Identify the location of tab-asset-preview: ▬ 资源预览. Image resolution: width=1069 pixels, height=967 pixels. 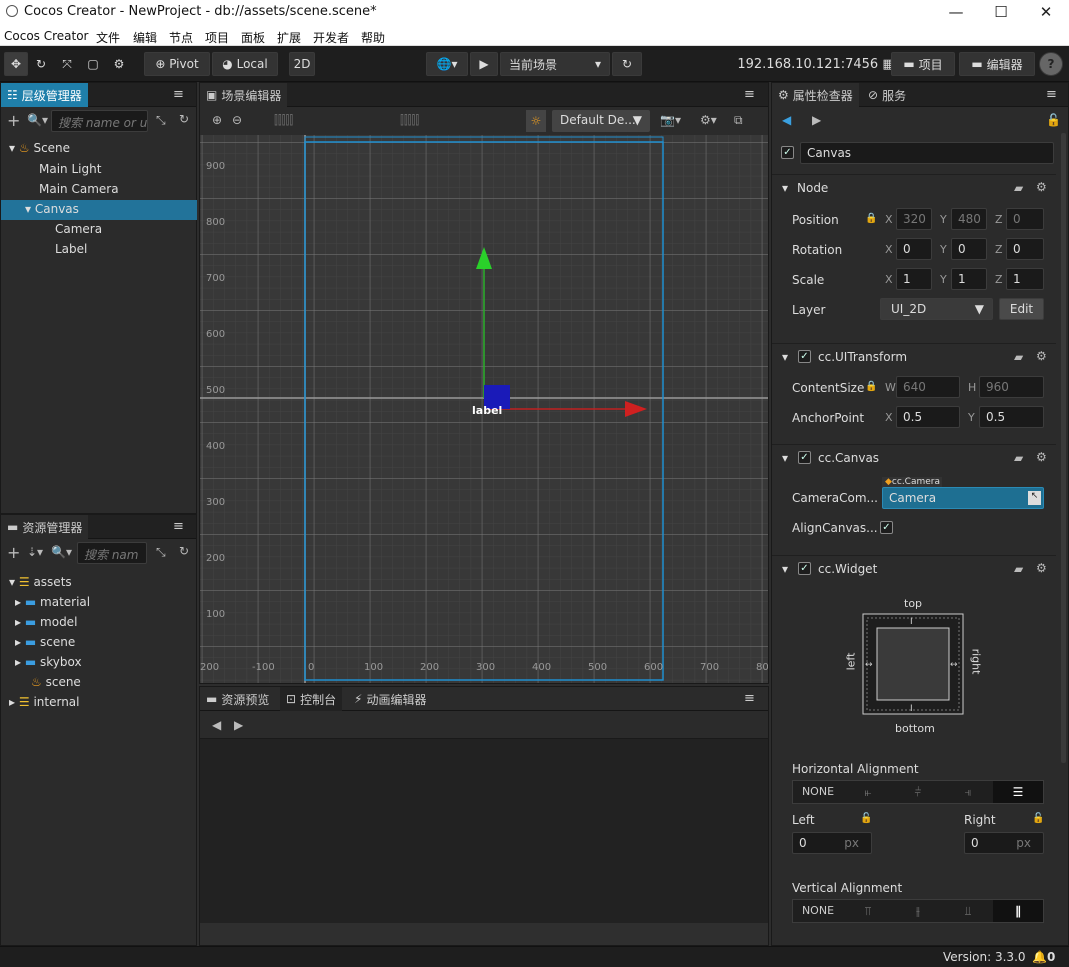
(237, 699).